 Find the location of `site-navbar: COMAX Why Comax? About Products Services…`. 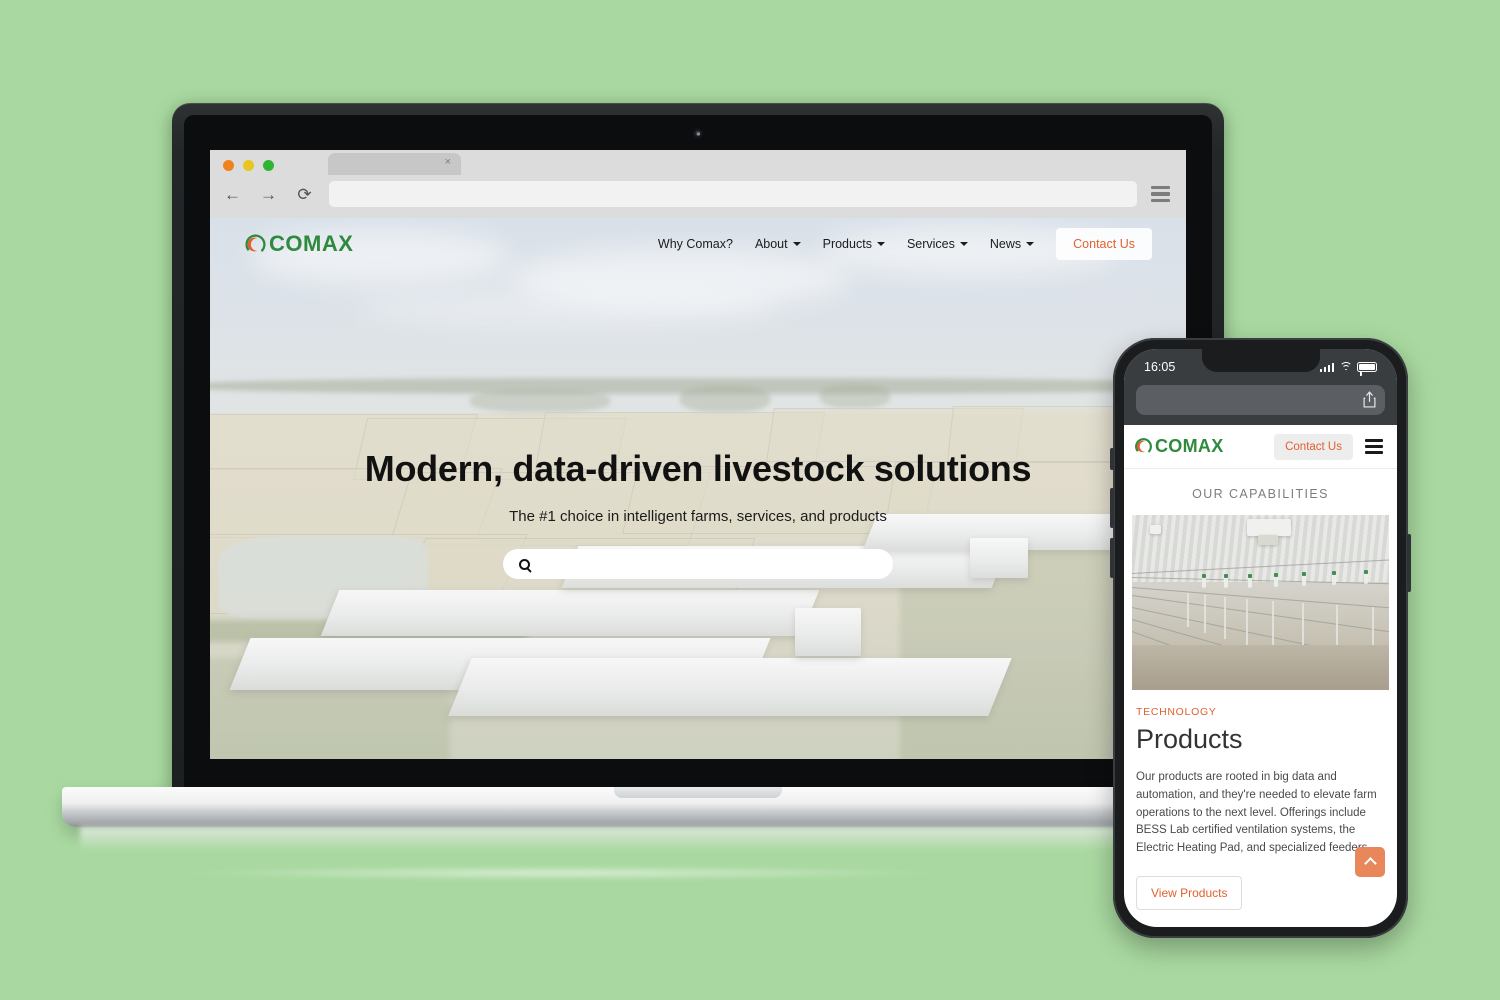

site-navbar: COMAX Why Comax? About Products Services… is located at coordinates (698, 244).